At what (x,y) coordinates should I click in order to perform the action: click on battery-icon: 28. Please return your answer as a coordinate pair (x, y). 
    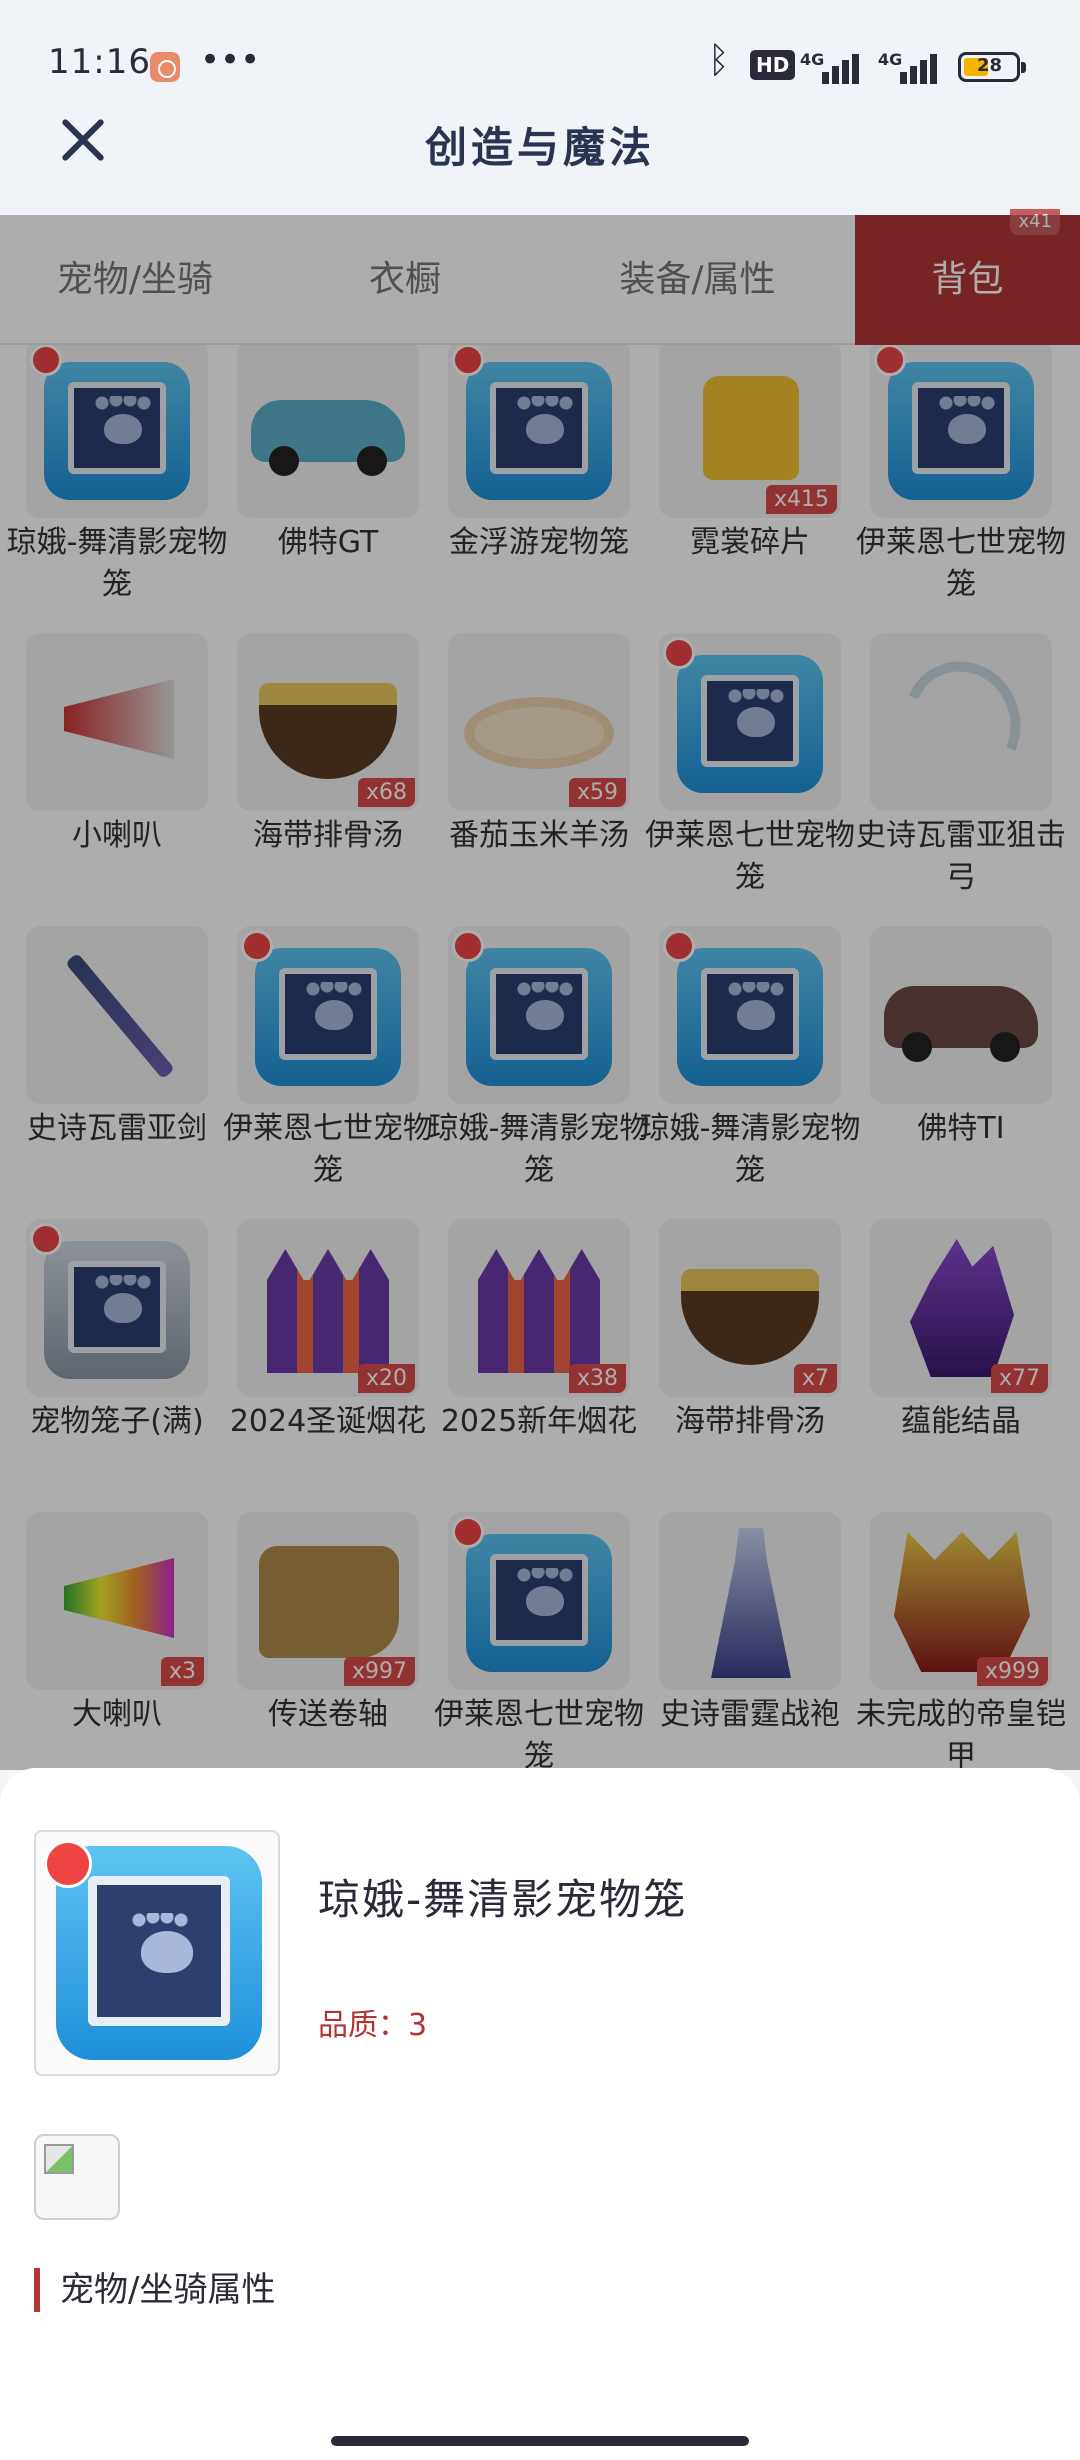
    Looking at the image, I should click on (992, 67).